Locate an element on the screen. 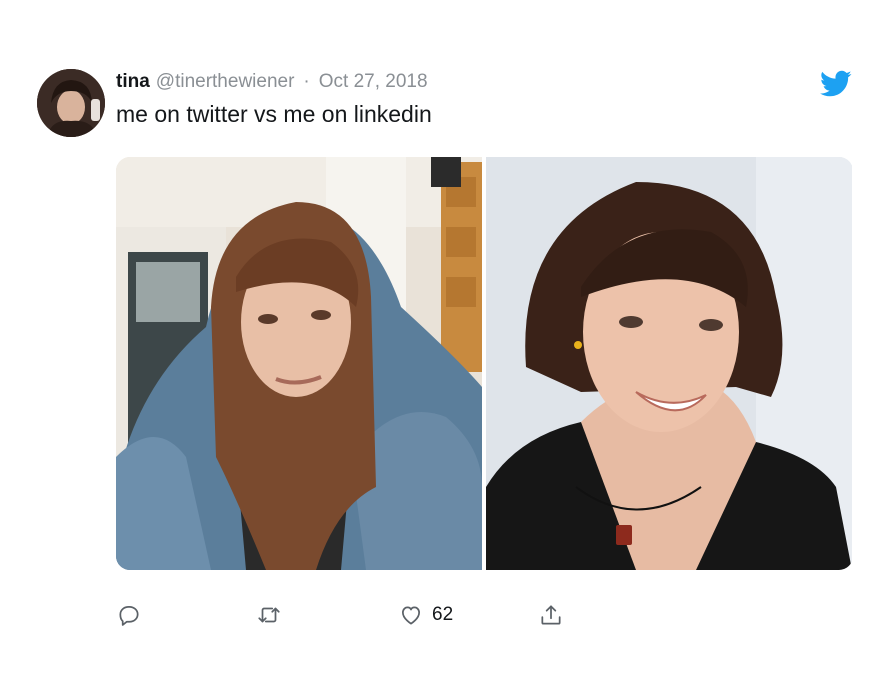 This screenshot has width=890, height=683. share-icon is located at coordinates (551, 615).